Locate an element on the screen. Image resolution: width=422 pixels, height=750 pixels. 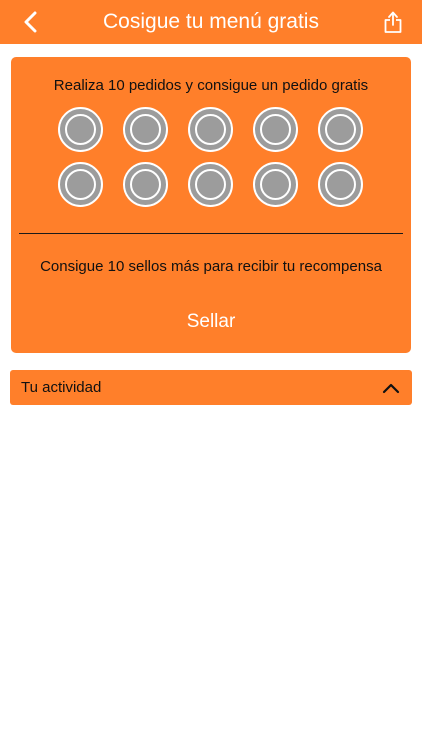
chevron-up-icon is located at coordinates (391, 388).